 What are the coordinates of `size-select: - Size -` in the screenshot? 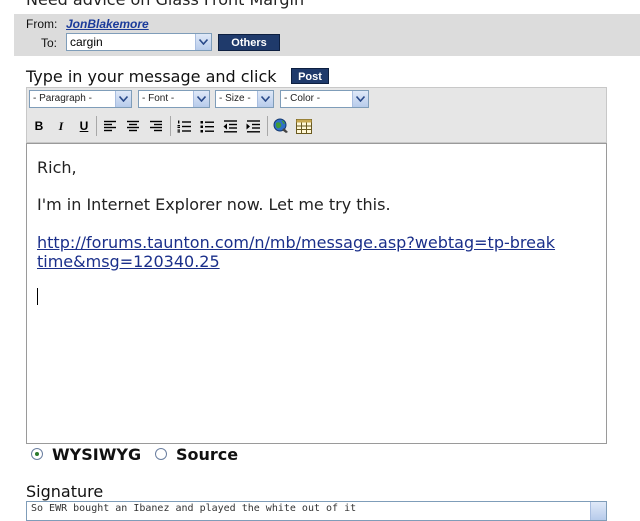 It's located at (244, 99).